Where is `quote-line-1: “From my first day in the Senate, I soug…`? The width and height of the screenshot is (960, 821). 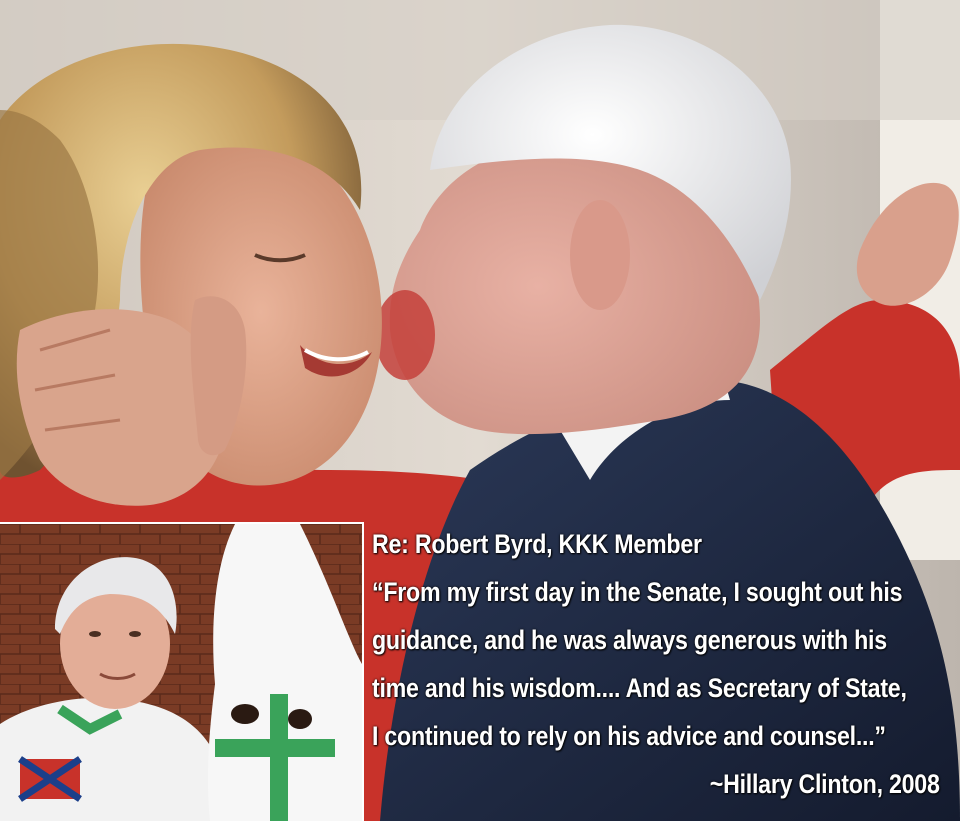 quote-line-1: “From my first day in the Senate, I soug… is located at coordinates (637, 592).